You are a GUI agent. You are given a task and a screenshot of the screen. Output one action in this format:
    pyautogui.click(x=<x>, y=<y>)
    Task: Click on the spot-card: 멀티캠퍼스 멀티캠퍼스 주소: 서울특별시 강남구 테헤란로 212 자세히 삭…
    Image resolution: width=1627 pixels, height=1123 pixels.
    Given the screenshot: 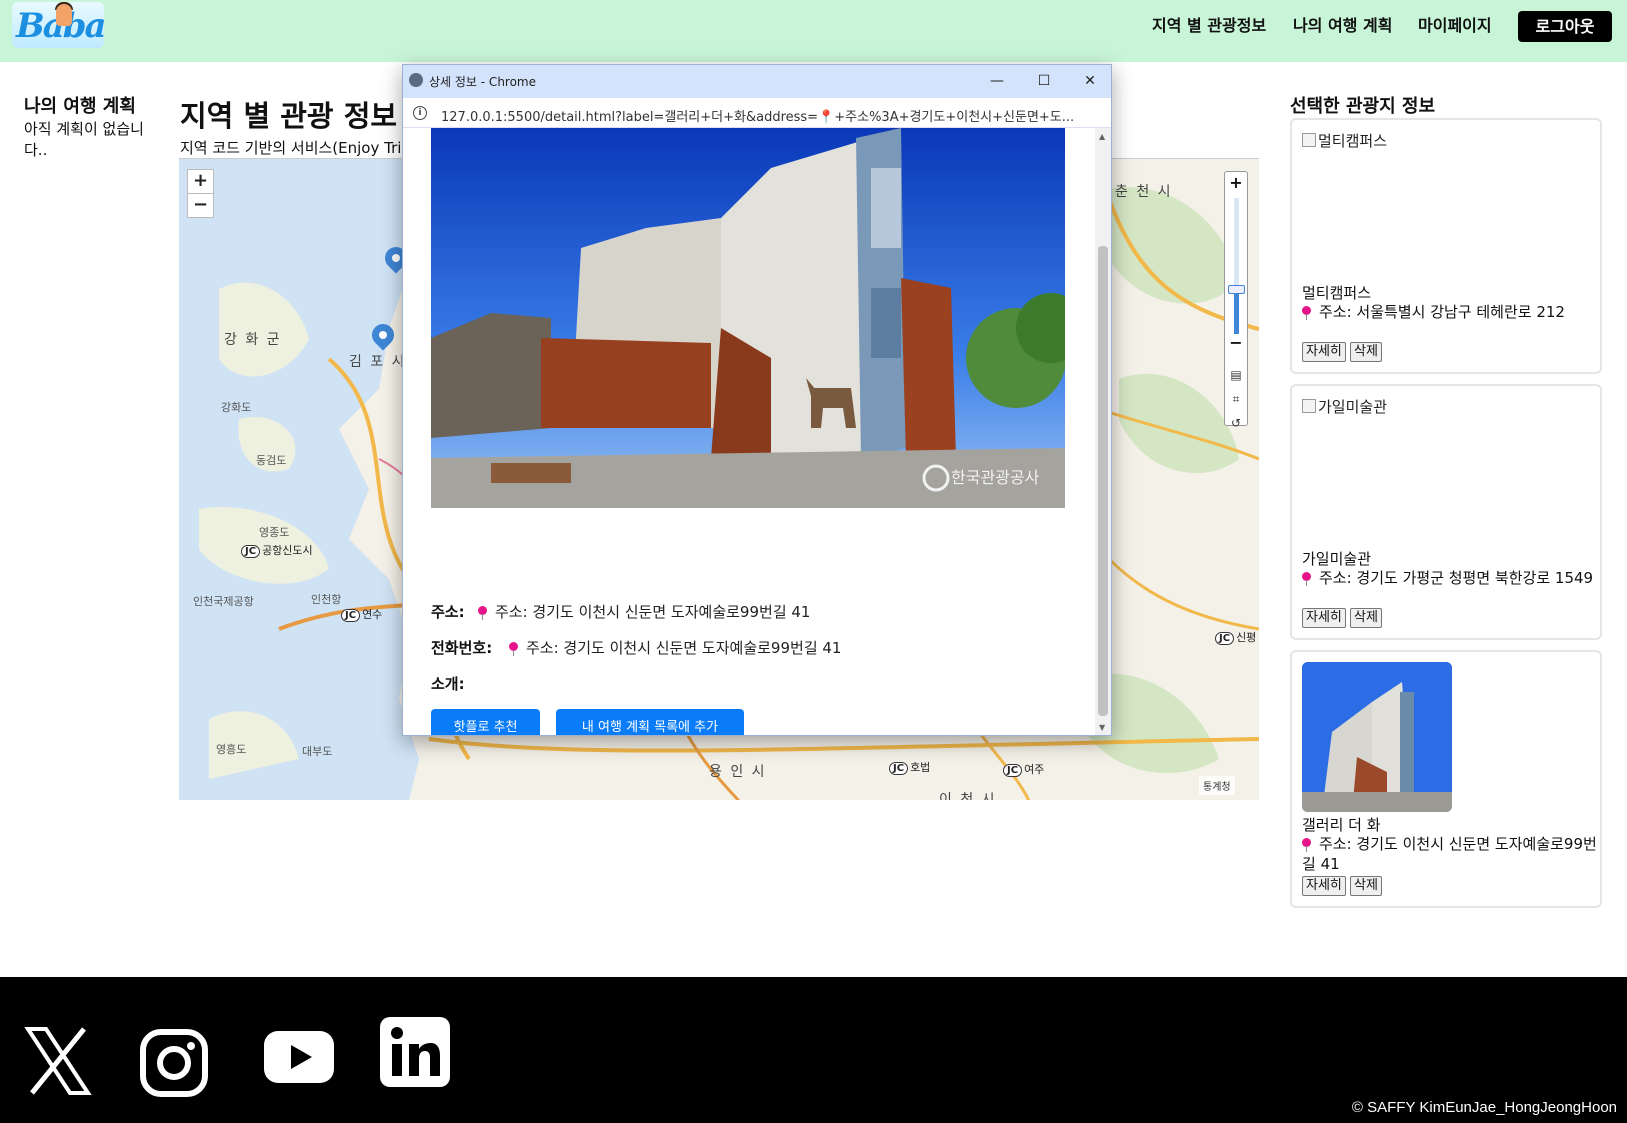 What is the action you would take?
    pyautogui.click(x=1446, y=246)
    